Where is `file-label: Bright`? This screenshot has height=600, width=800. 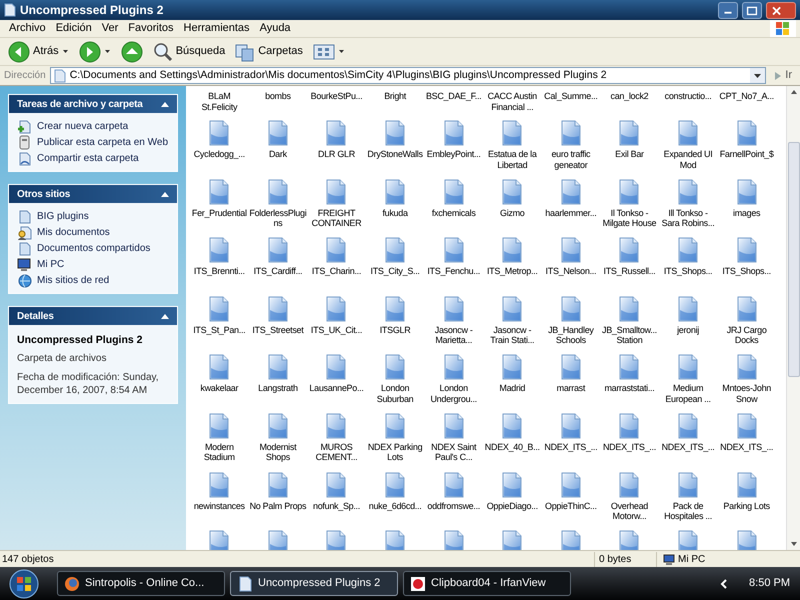 file-label: Bright is located at coordinates (395, 96).